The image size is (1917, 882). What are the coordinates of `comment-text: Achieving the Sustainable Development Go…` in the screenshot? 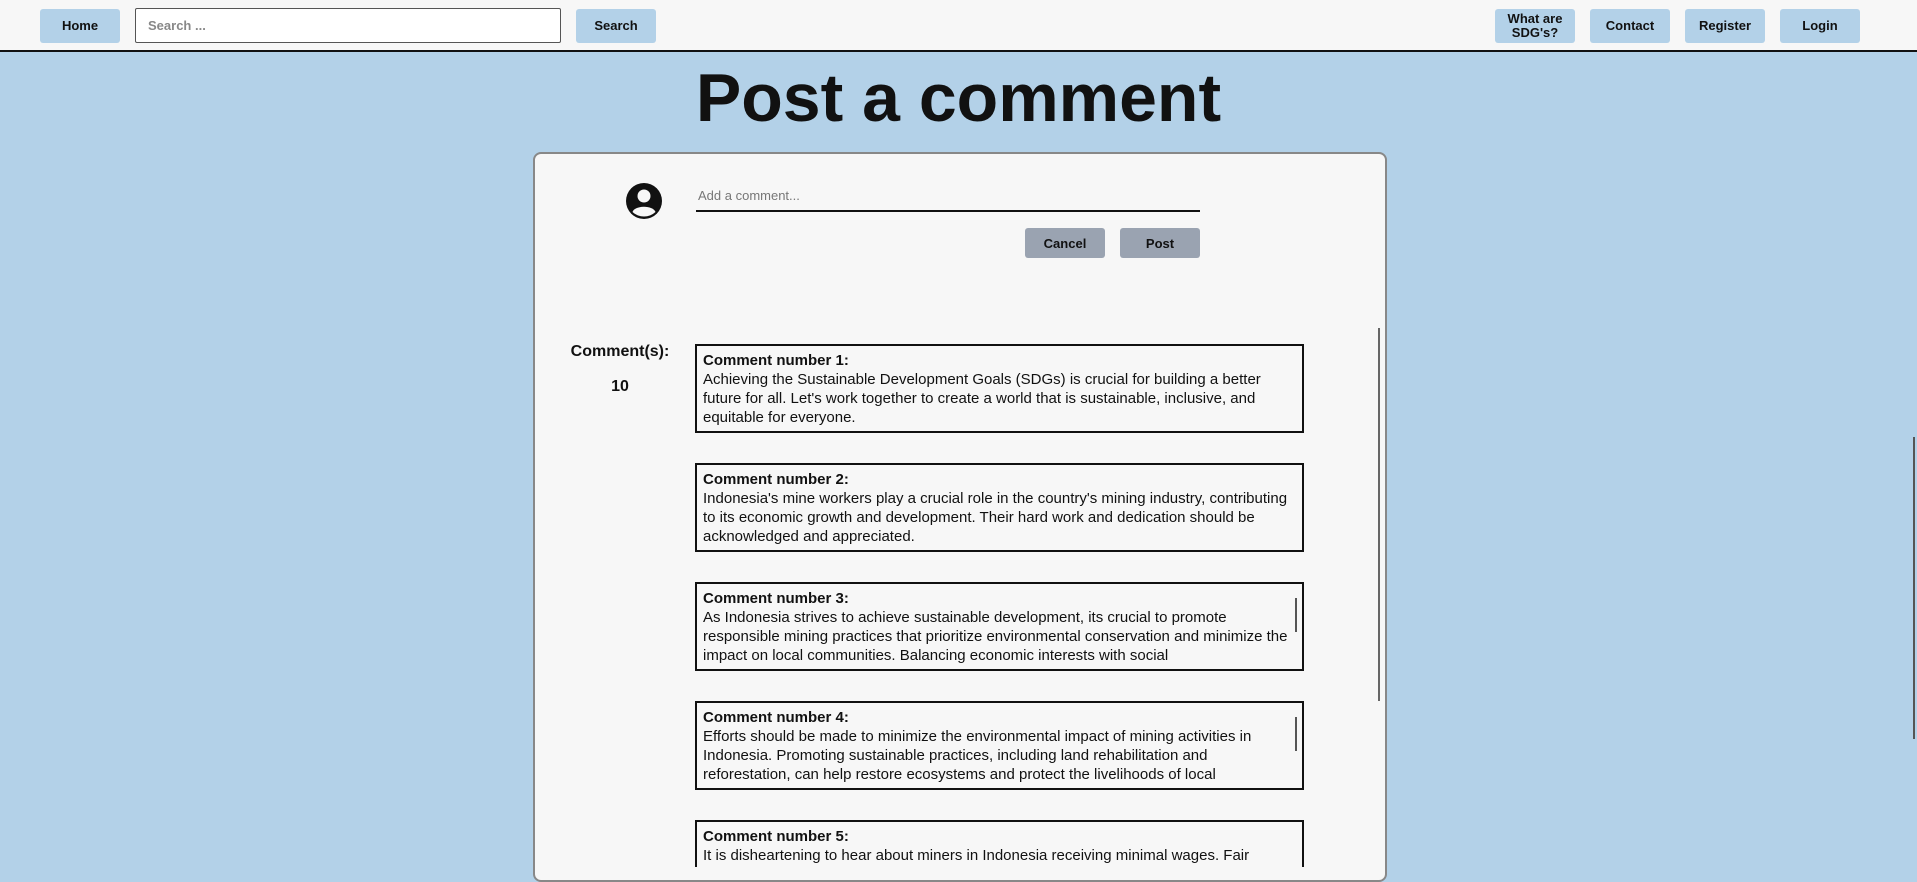 It's located at (982, 398).